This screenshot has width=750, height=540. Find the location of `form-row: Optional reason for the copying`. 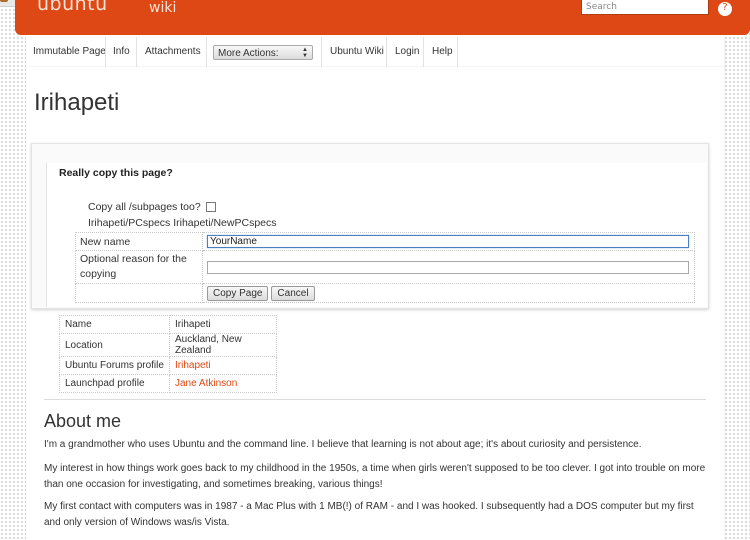

form-row: Optional reason for the copying is located at coordinates (385, 267).